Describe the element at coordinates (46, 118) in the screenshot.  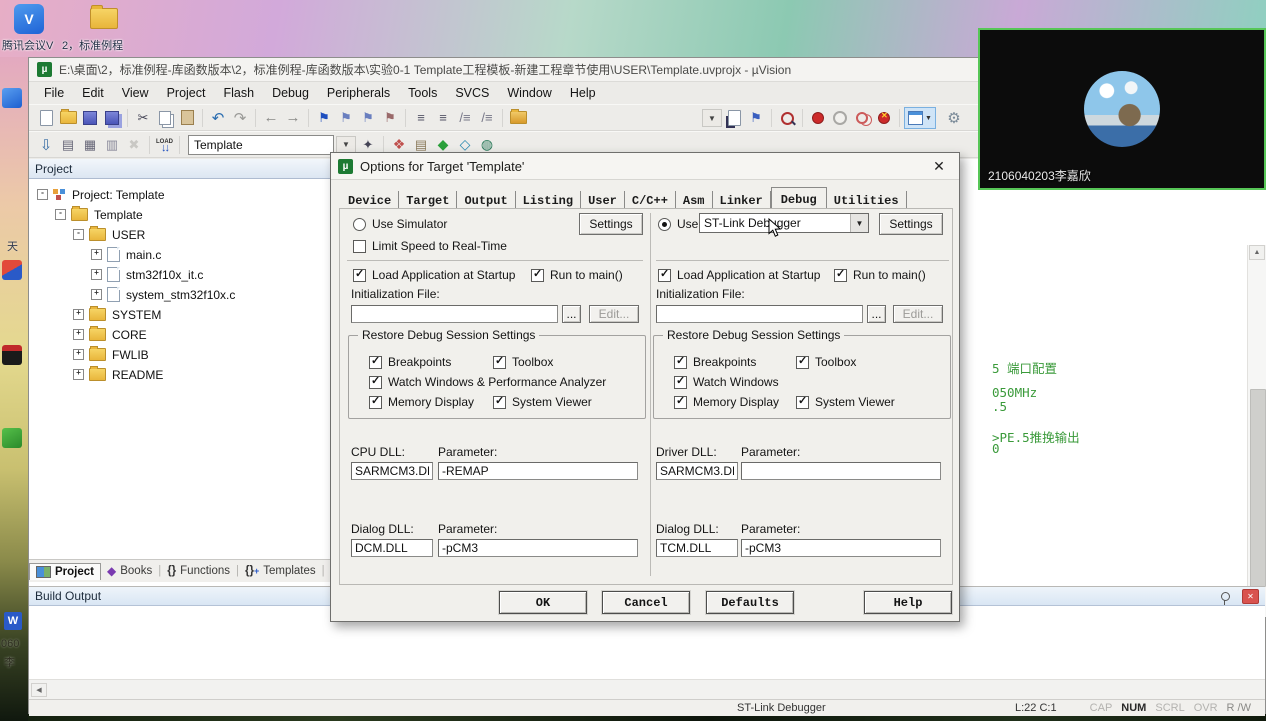
I see `new-file-icon` at that location.